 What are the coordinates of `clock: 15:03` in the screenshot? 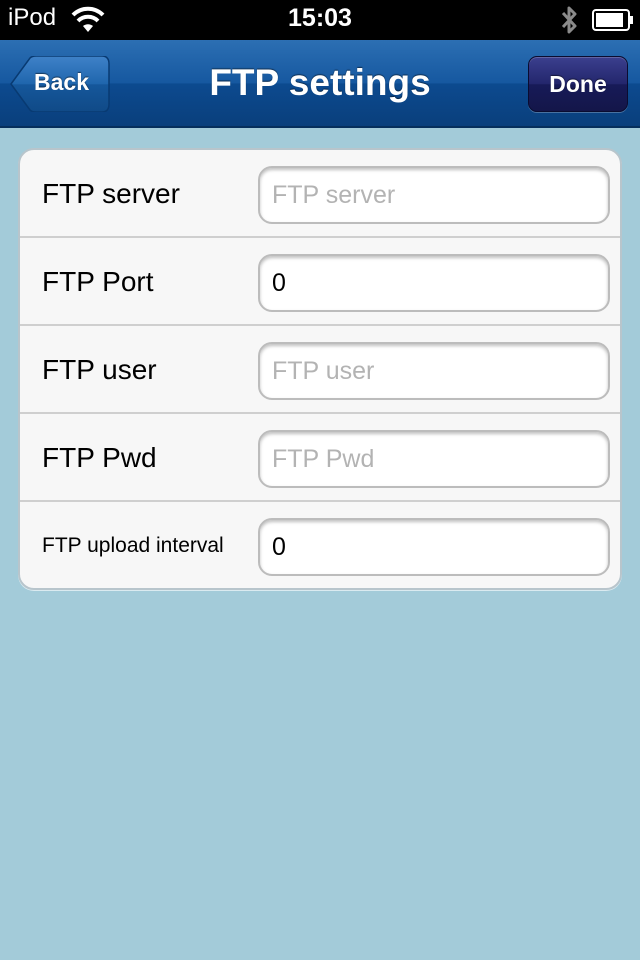 It's located at (320, 18).